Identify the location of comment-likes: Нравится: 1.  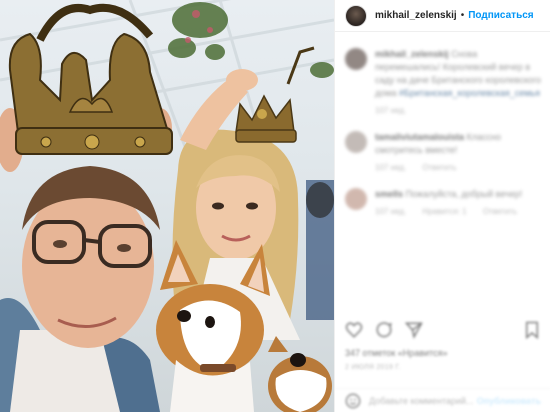
(444, 211).